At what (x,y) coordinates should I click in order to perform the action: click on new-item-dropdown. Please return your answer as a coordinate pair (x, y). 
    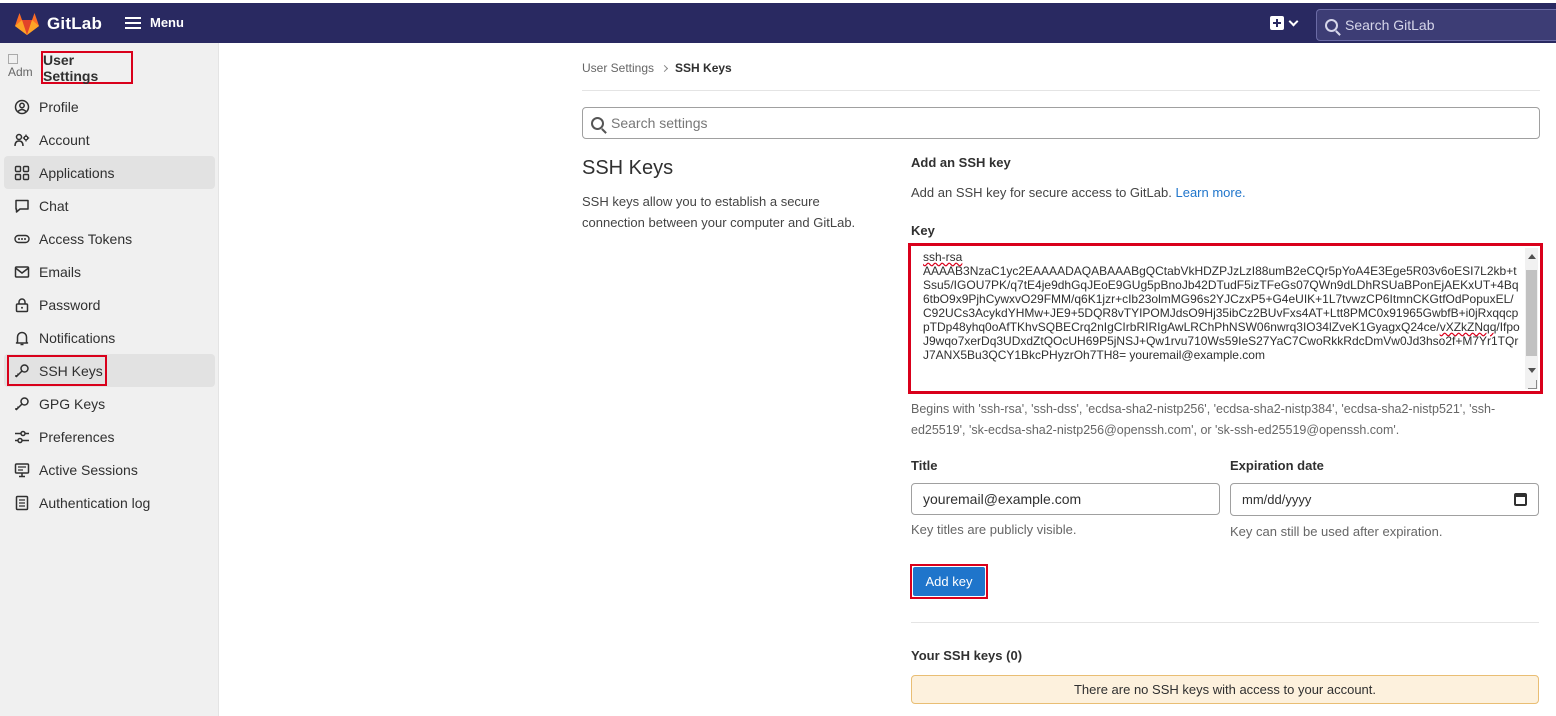
    Looking at the image, I should click on (1284, 23).